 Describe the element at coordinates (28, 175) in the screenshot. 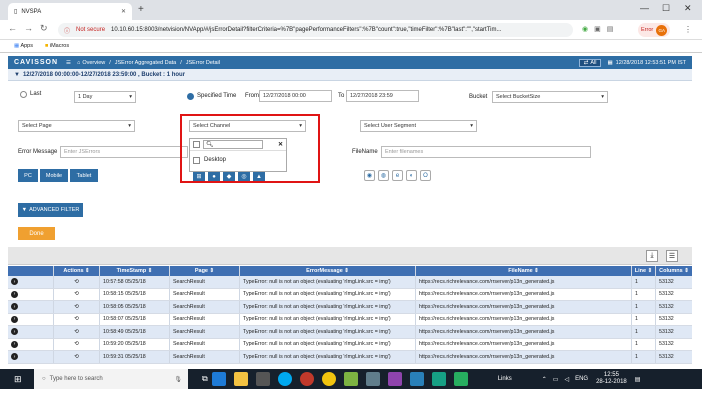

I see `pc-button: PC` at that location.